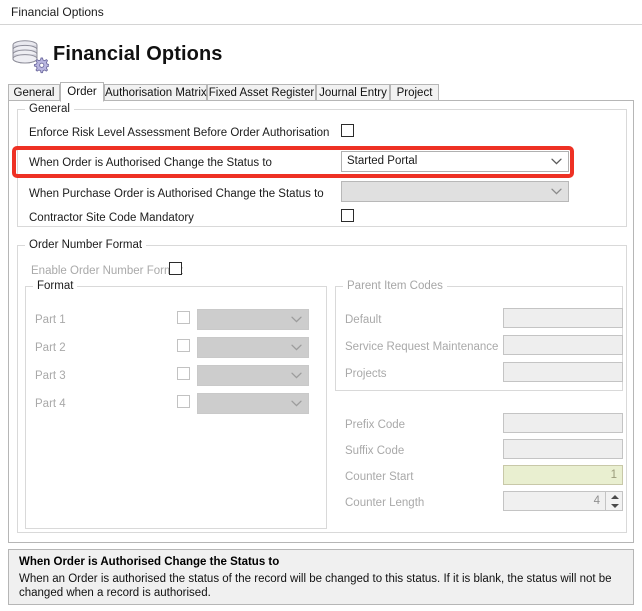 Image resolution: width=642 pixels, height=611 pixels. Describe the element at coordinates (29, 56) in the screenshot. I see `database-gear-icon` at that location.